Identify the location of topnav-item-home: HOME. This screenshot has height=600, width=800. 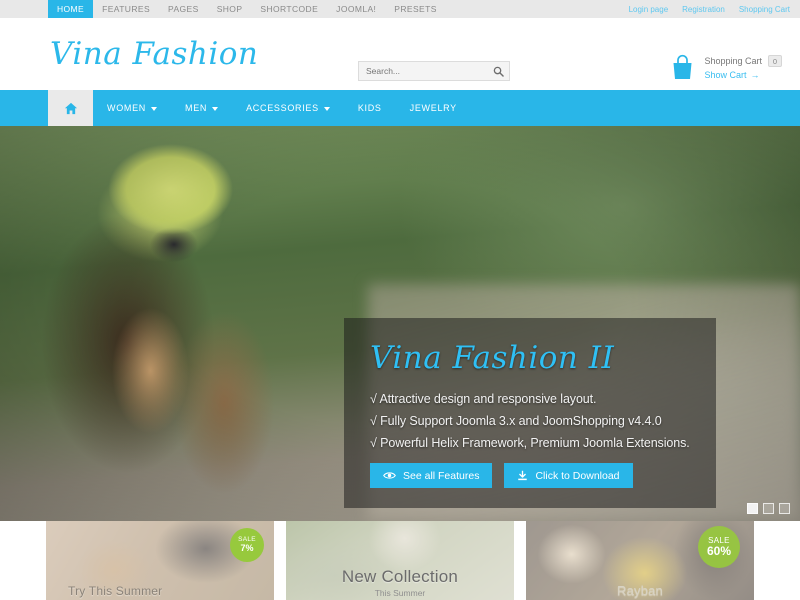
(71, 9).